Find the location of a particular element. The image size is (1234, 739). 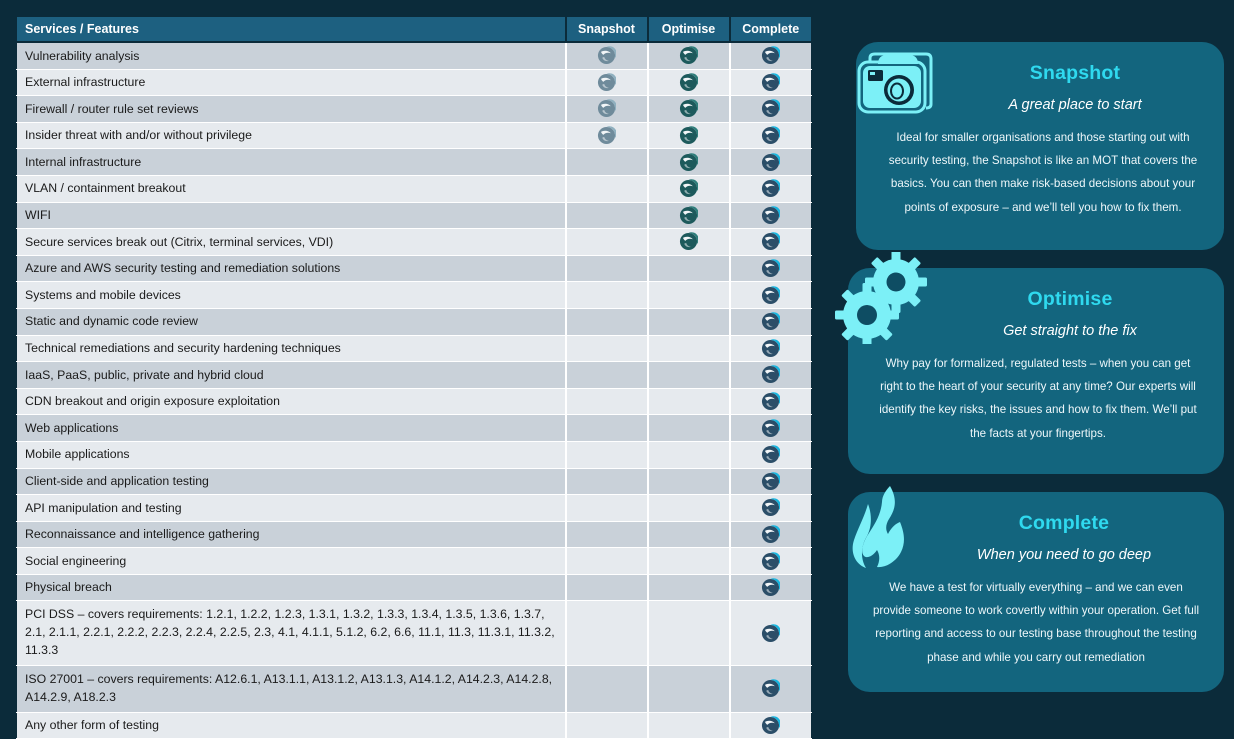

feature-name-cell: Physical breach is located at coordinates (291, 588).